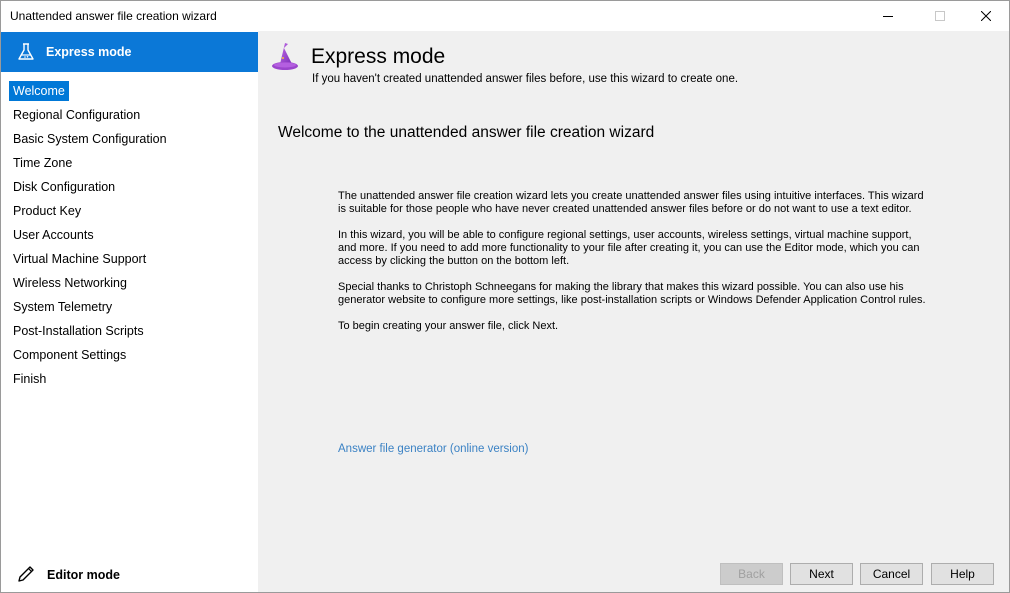 This screenshot has height=593, width=1010. What do you see at coordinates (26, 51) in the screenshot?
I see `flask-icon` at bounding box center [26, 51].